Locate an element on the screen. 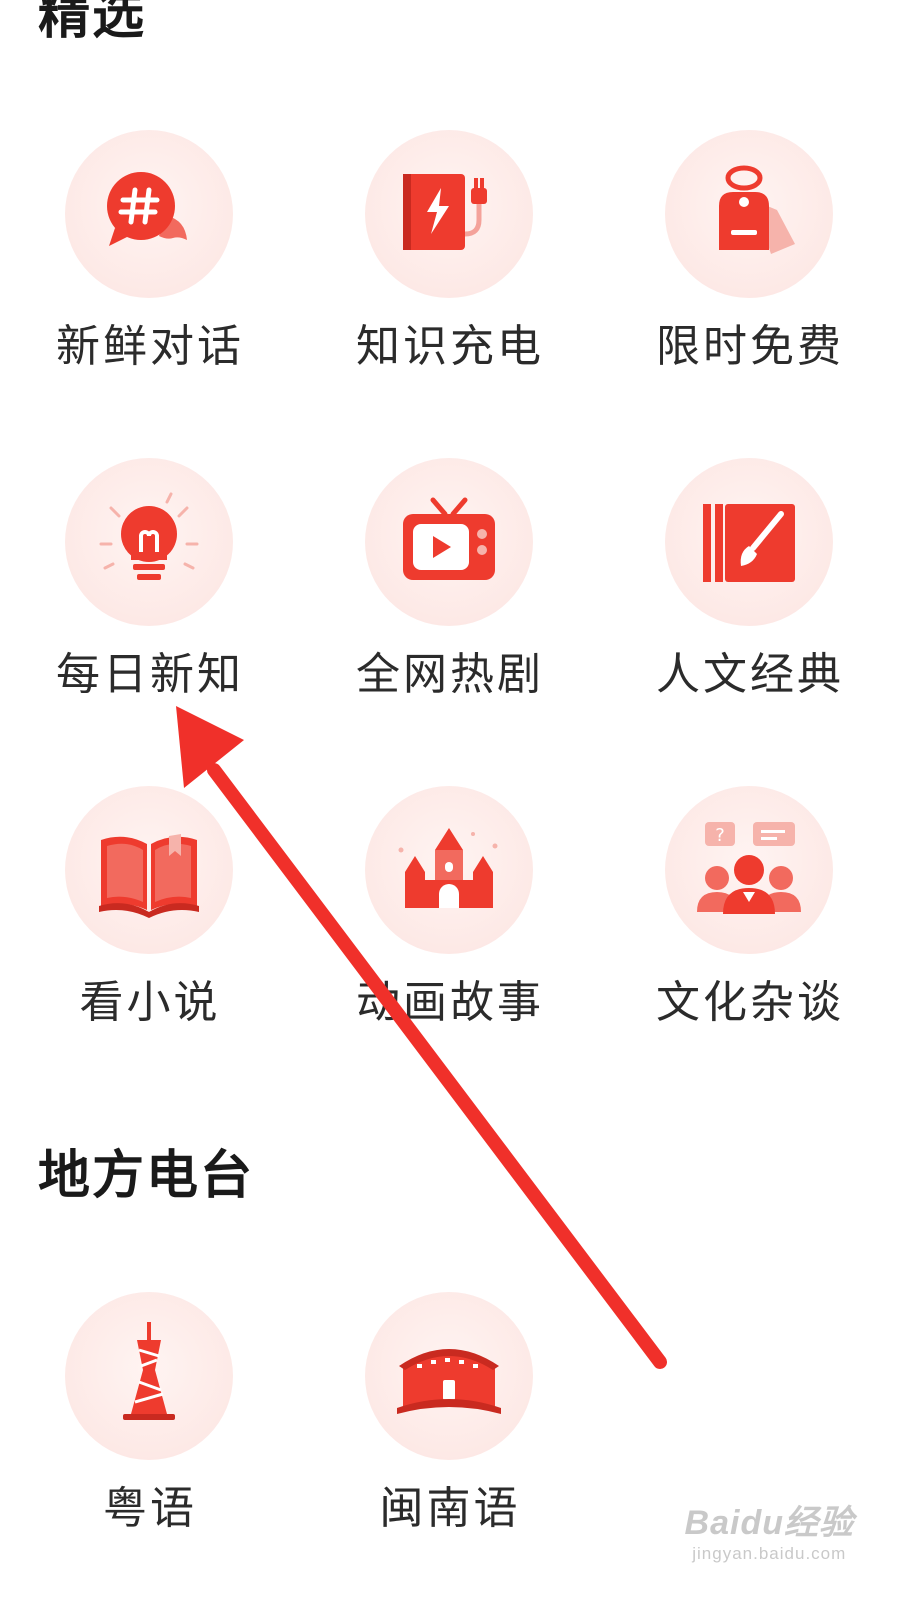 The height and width of the screenshot is (1600, 912). baidu-jingyan-watermark: Baidu经验 jingyan.baidu.com is located at coordinates (769, 1529).